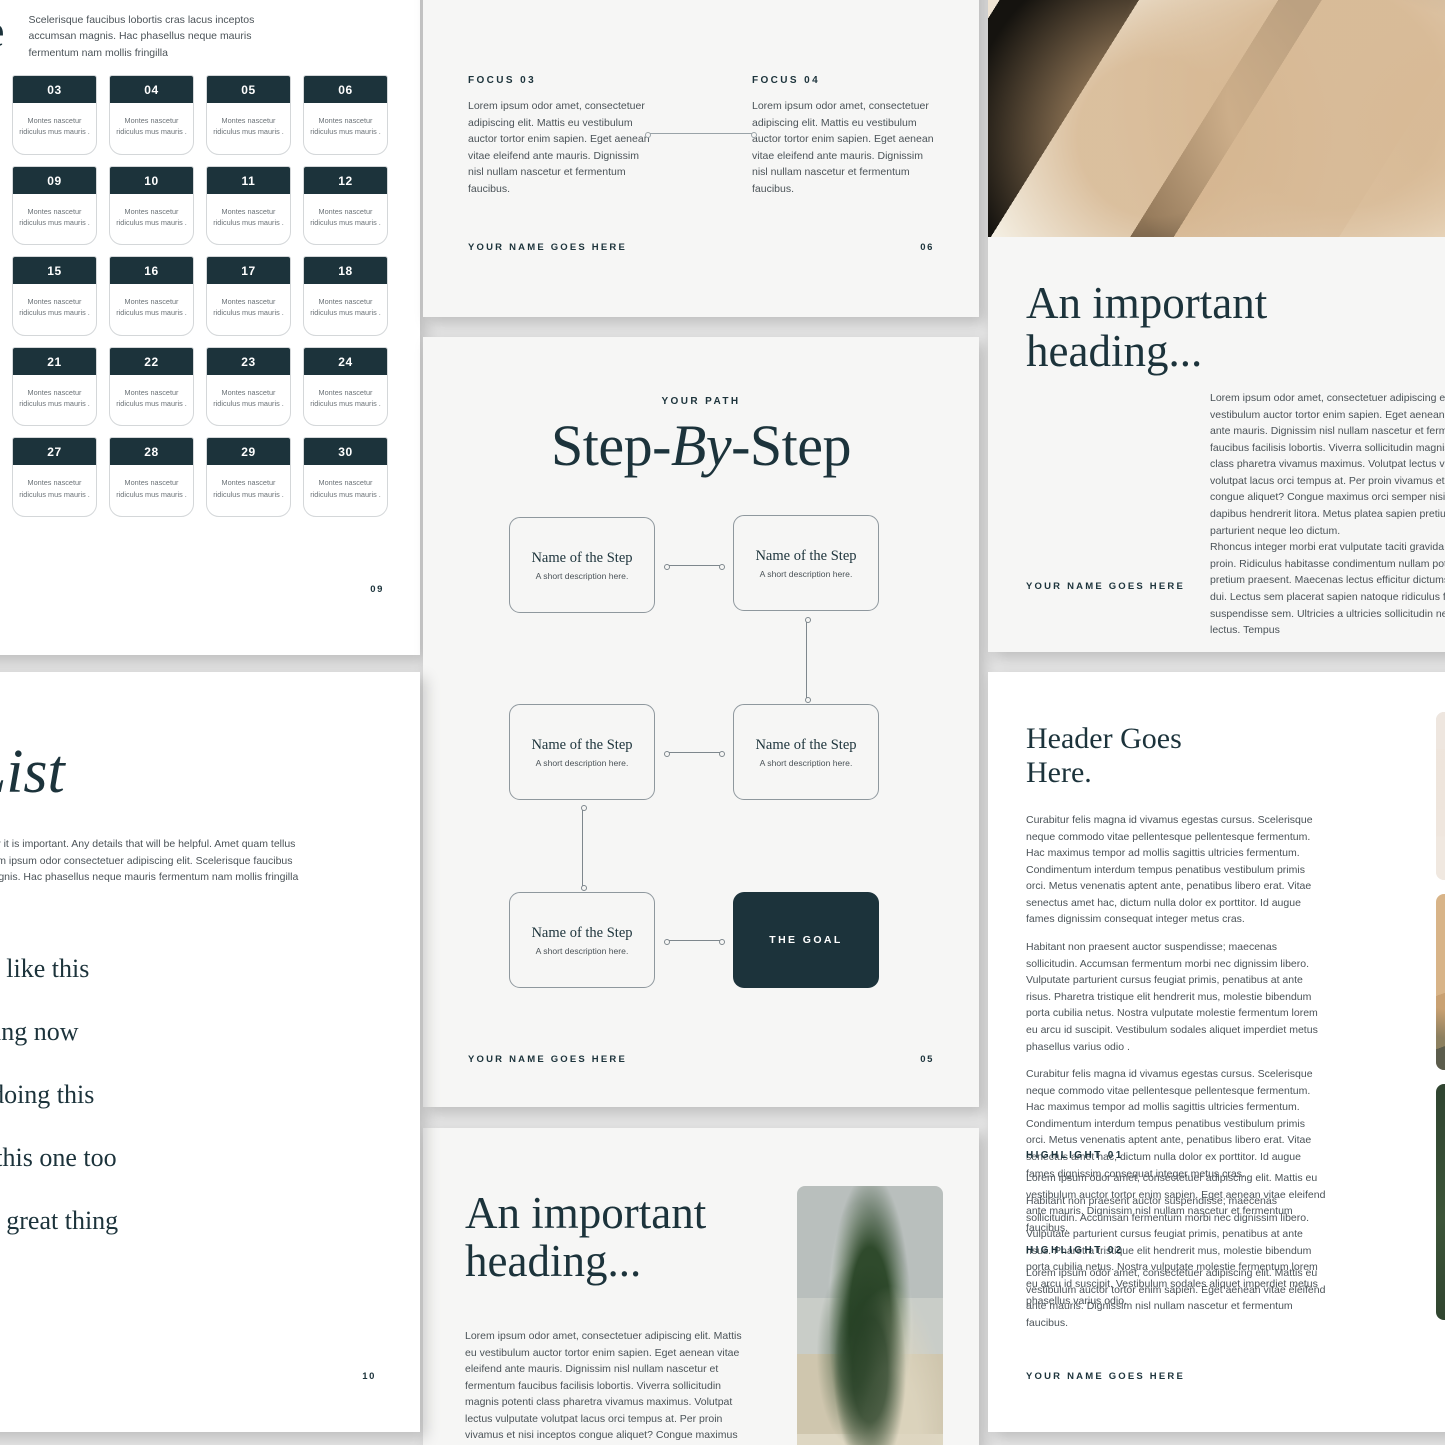  What do you see at coordinates (151, 477) in the screenshot?
I see `grid-cell: 28 Montes nascetur ridiculus mus mauris .` at bounding box center [151, 477].